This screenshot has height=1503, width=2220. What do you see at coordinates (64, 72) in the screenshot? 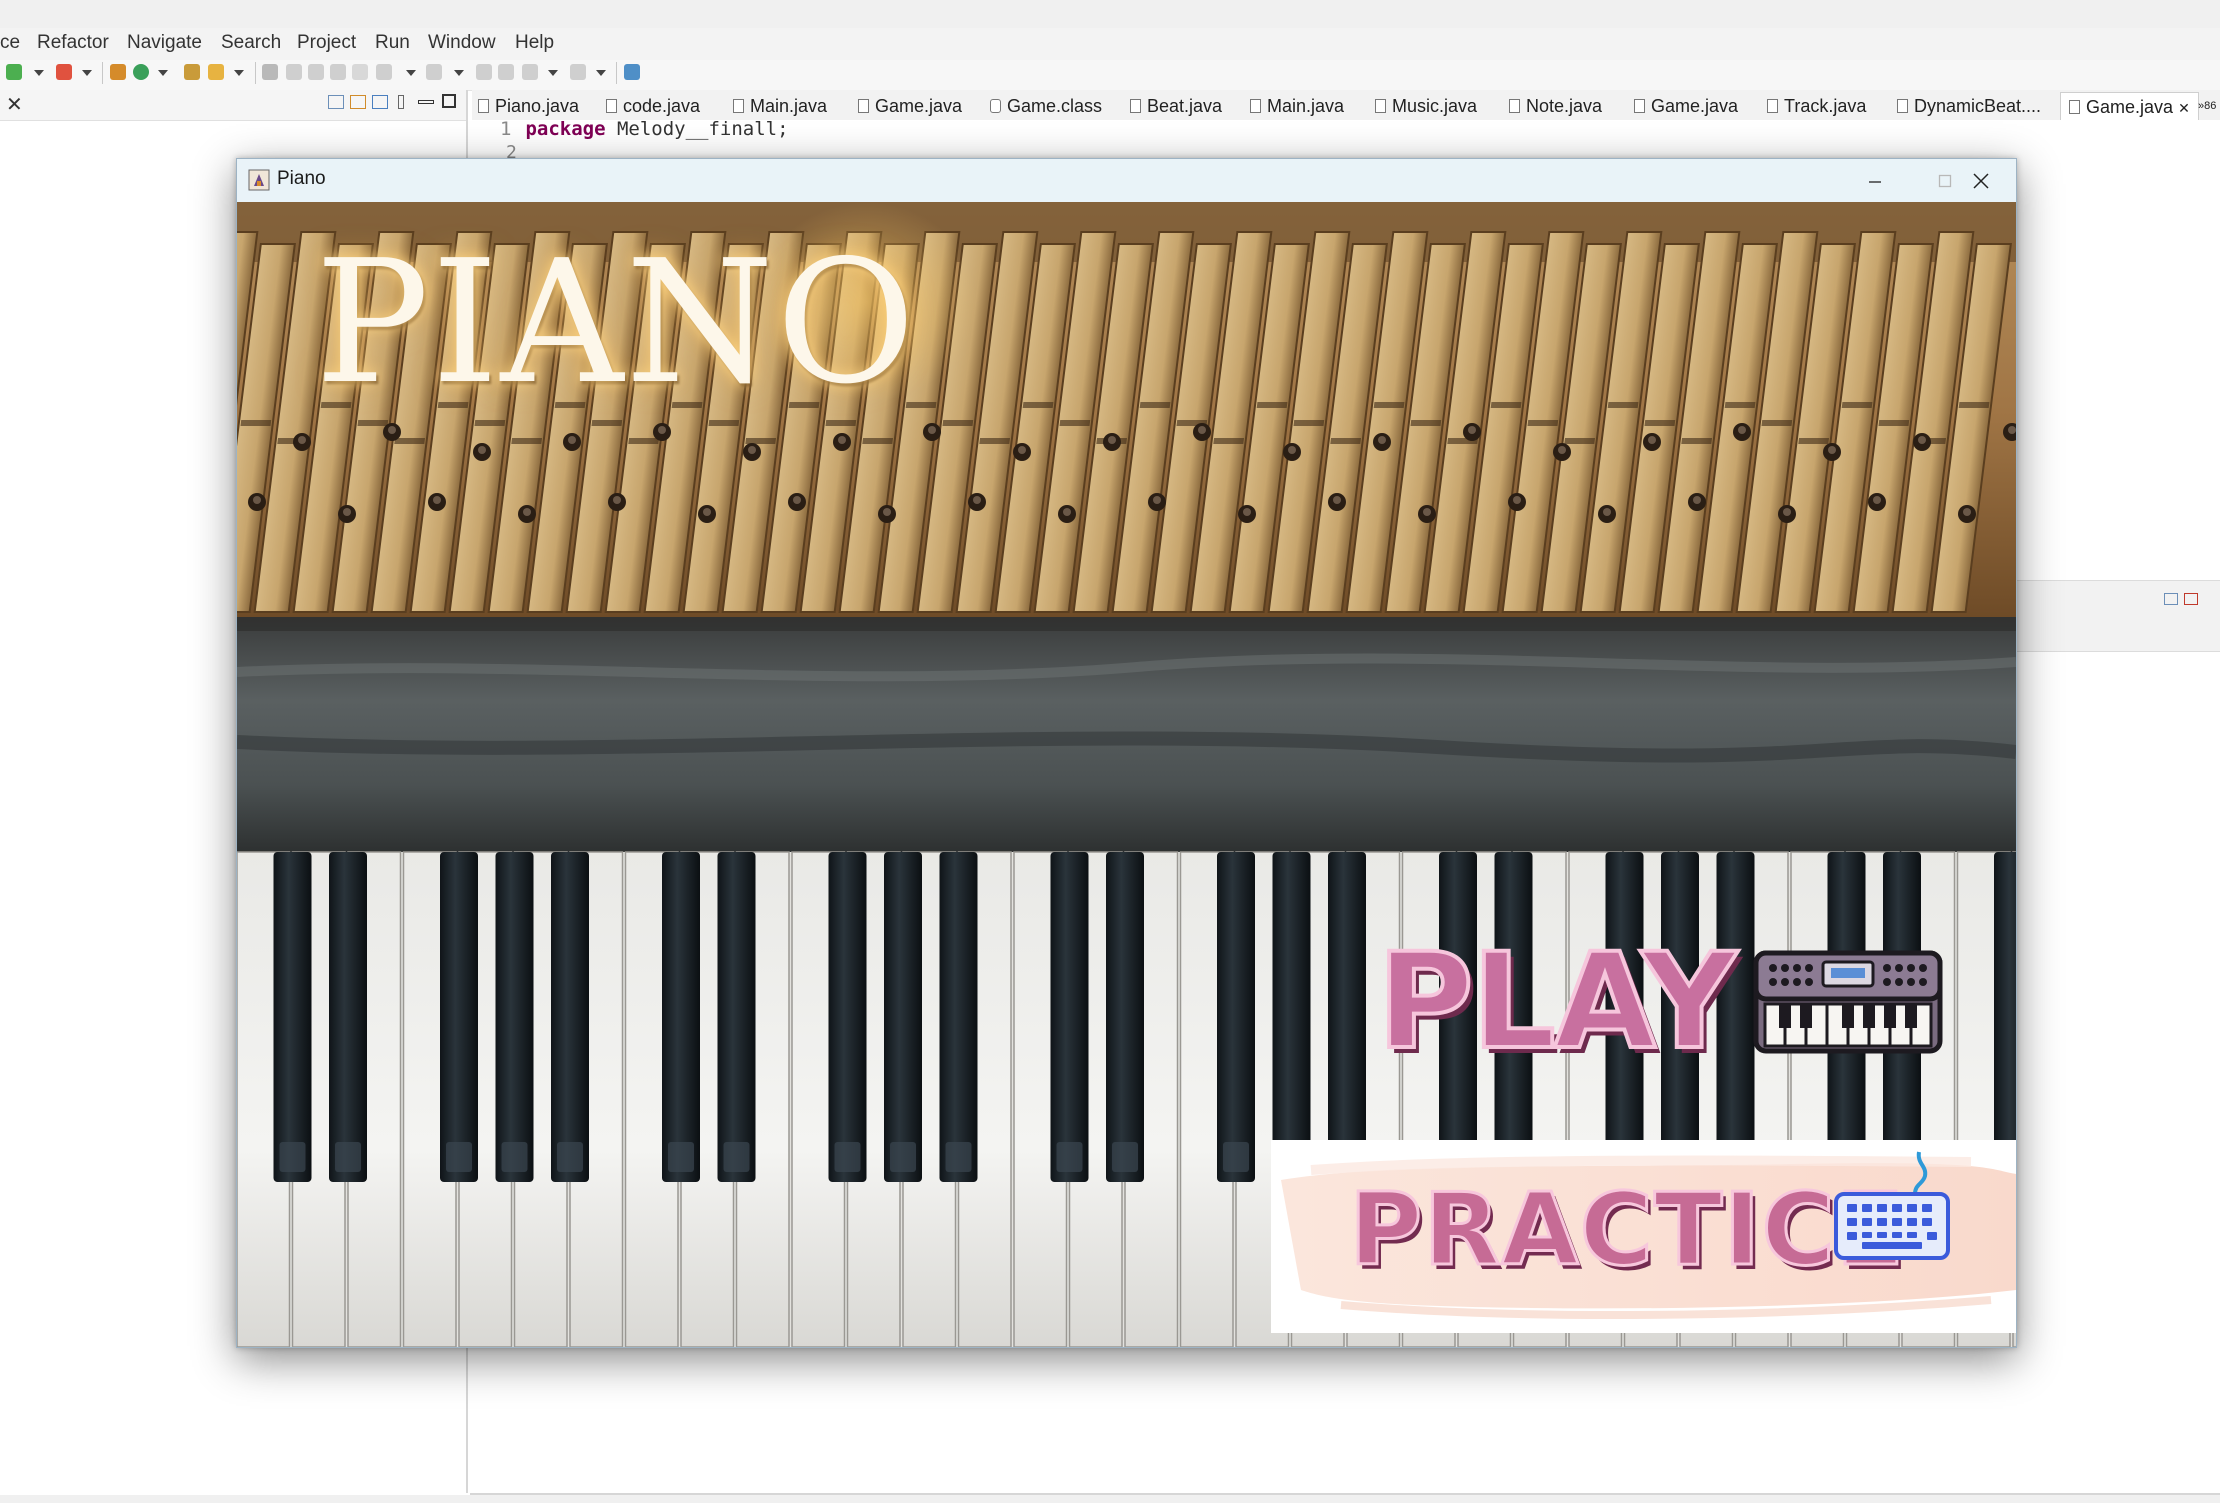
I see `debug-icon` at bounding box center [64, 72].